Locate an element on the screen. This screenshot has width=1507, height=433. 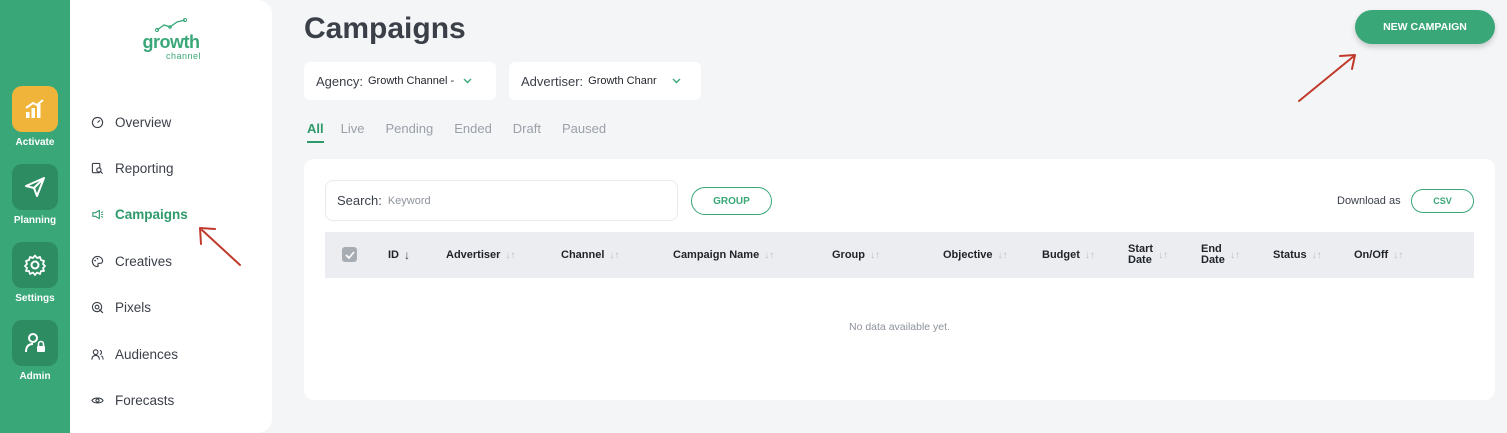
advertiser-select: Advertiser: Growth Chanr is located at coordinates (605, 81).